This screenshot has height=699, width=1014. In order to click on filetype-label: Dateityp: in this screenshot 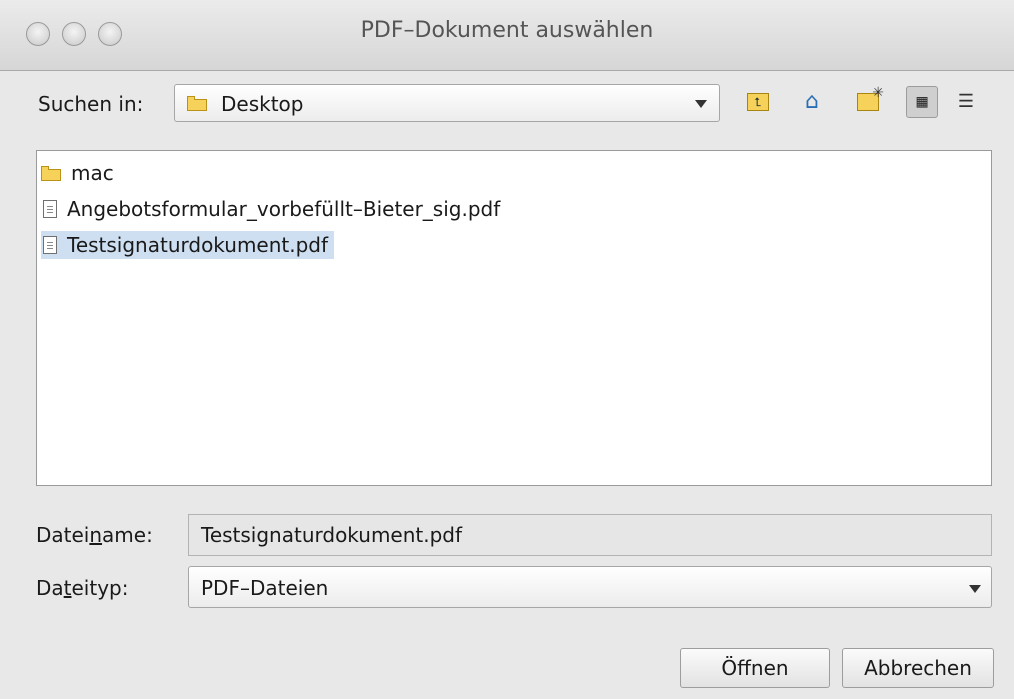, I will do `click(82, 588)`.